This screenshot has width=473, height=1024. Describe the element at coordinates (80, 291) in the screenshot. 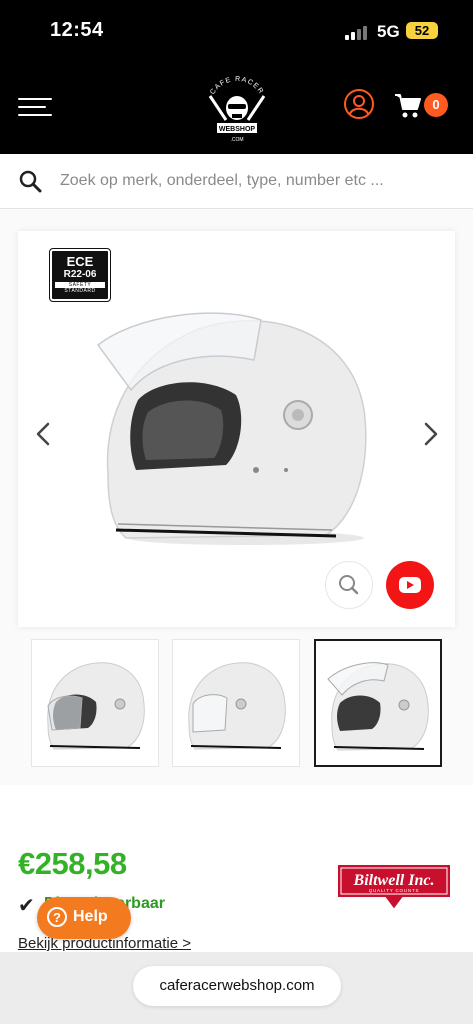

I see `ece-badge-line4: STANDARD` at that location.